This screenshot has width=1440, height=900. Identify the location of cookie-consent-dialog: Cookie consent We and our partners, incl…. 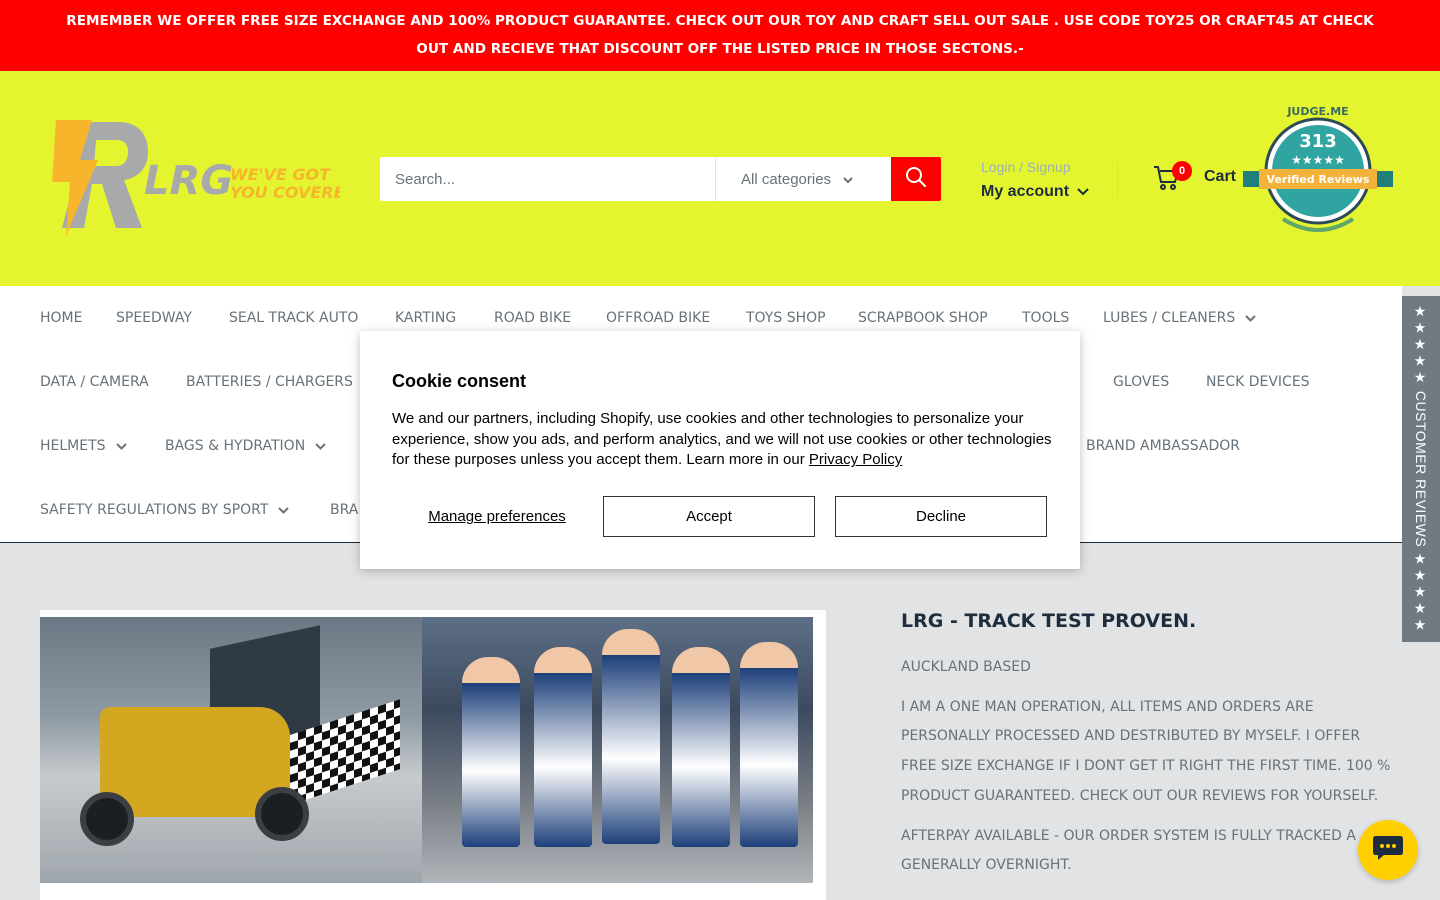
(720, 450).